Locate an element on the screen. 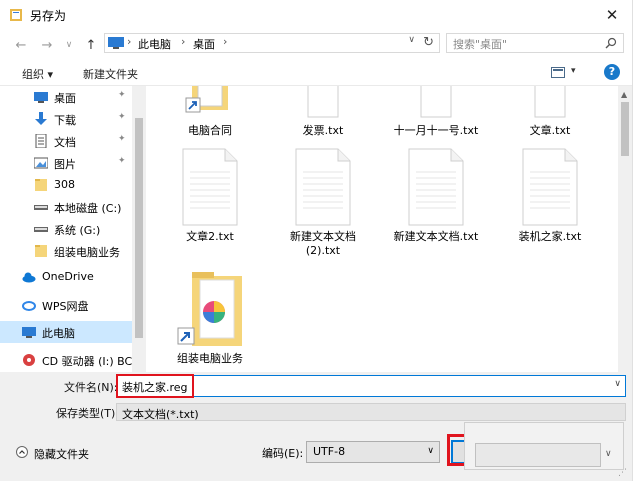 This screenshot has height=481, width=640. sidebar-item-label: CD 驱动器 (I:) BC is located at coordinates (87, 361).